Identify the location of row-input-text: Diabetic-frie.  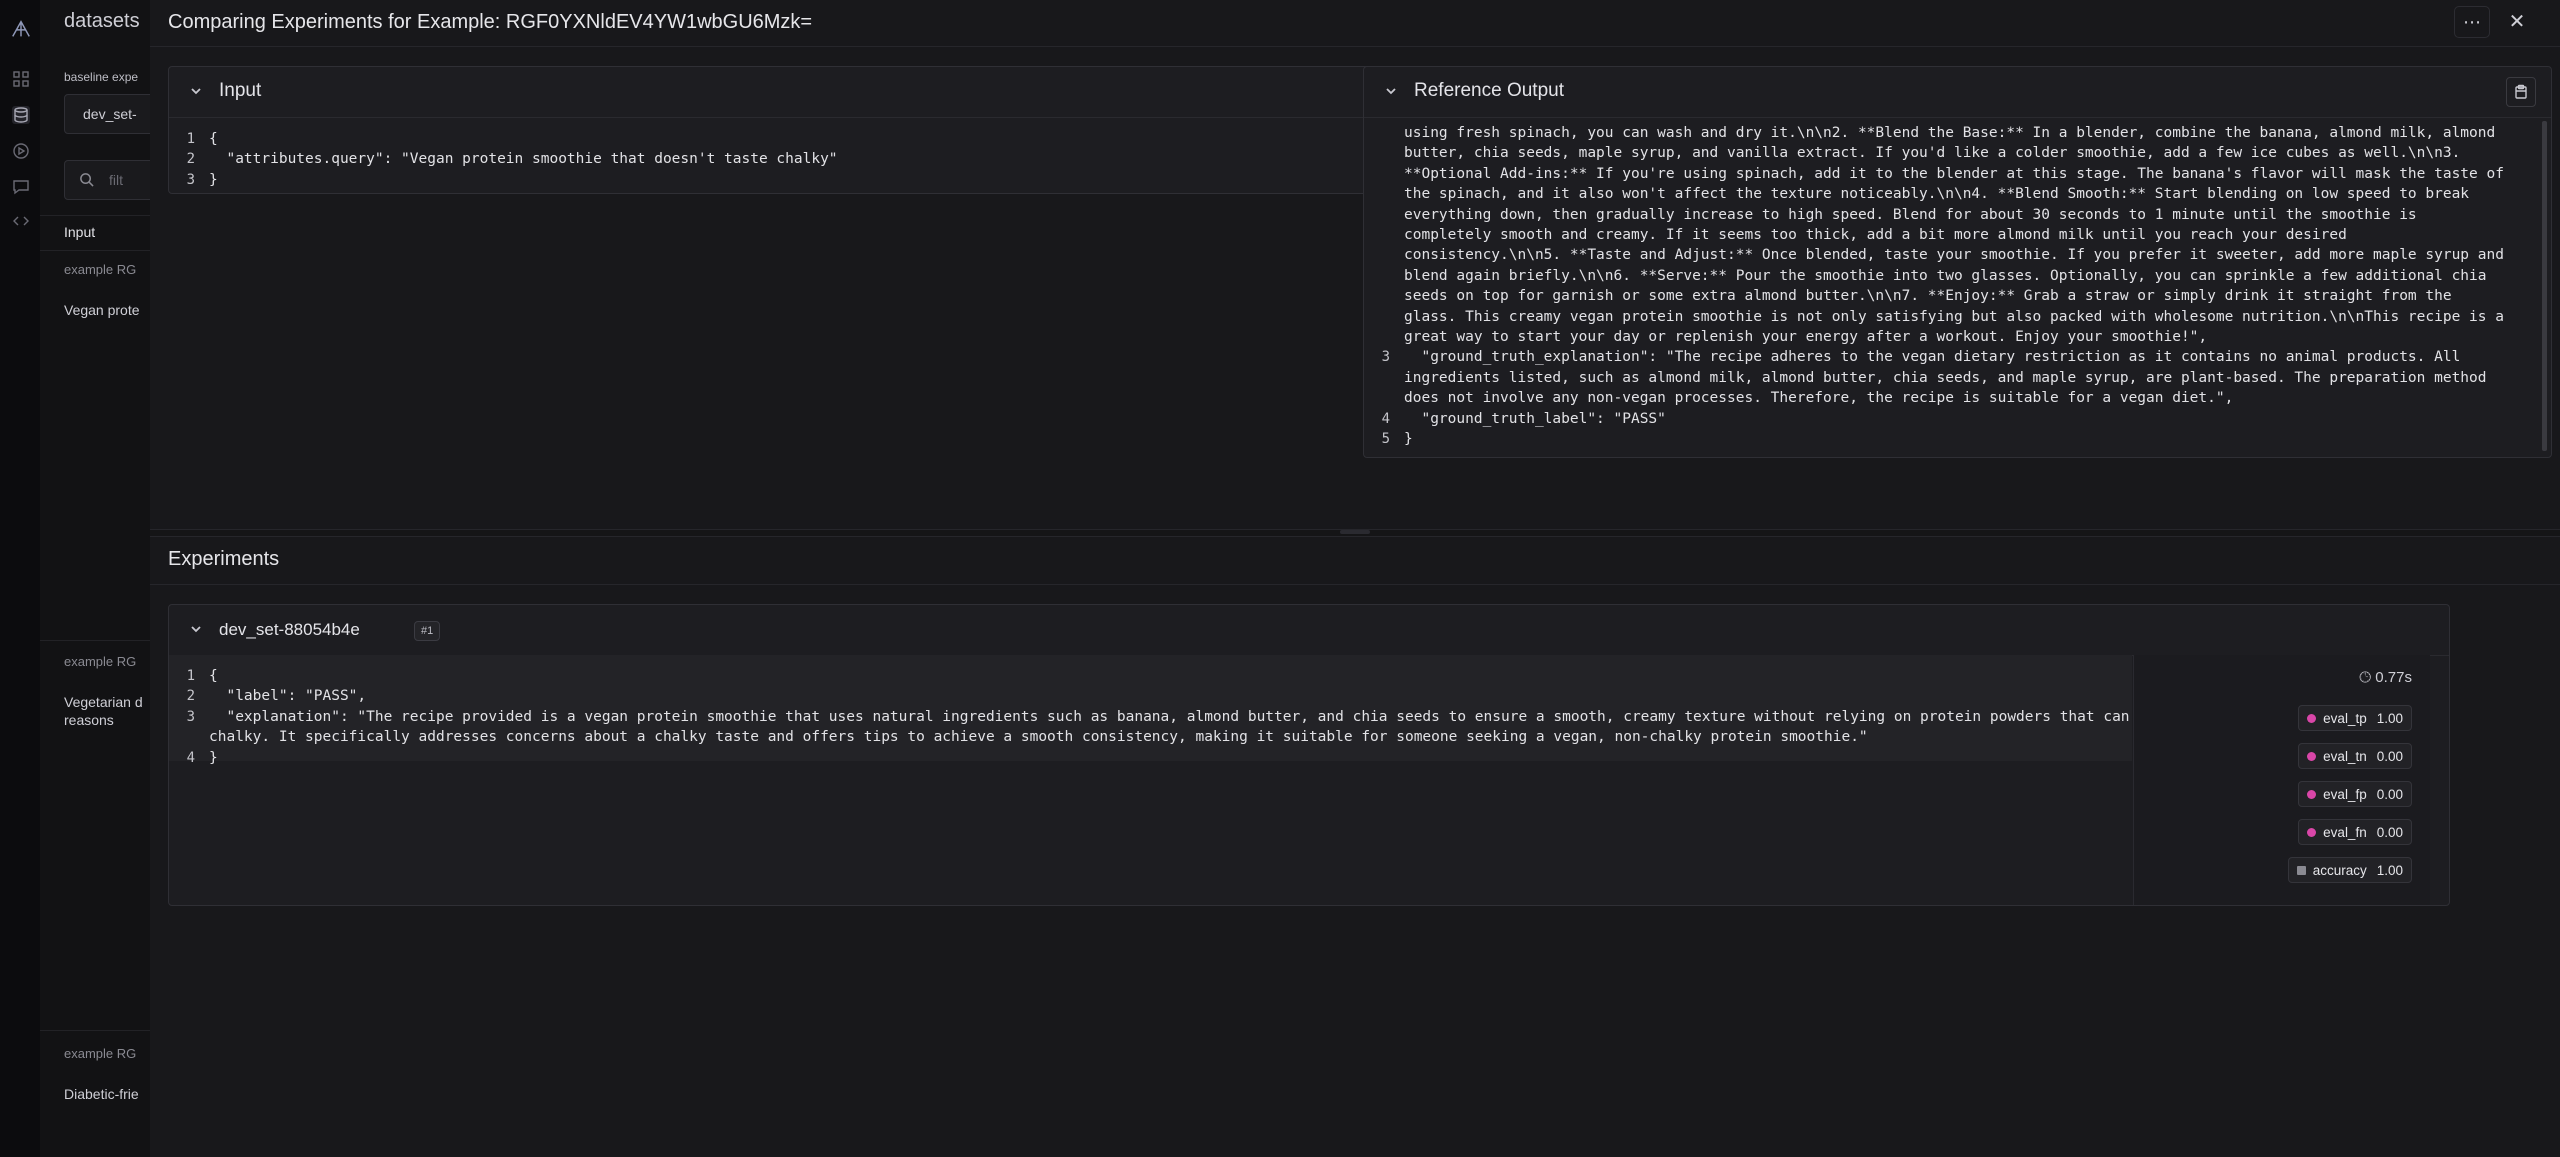
(101, 1094).